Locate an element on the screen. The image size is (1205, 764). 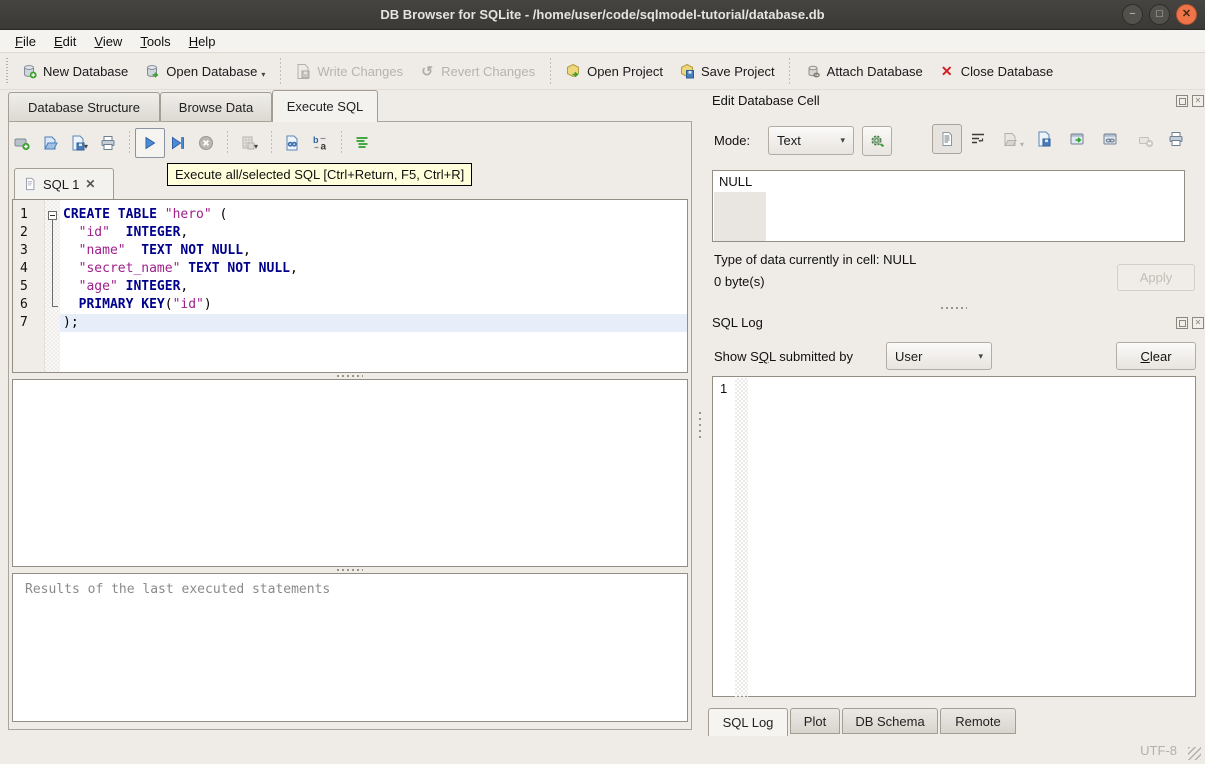
log-line-number: 1 is located at coordinates (724, 388).